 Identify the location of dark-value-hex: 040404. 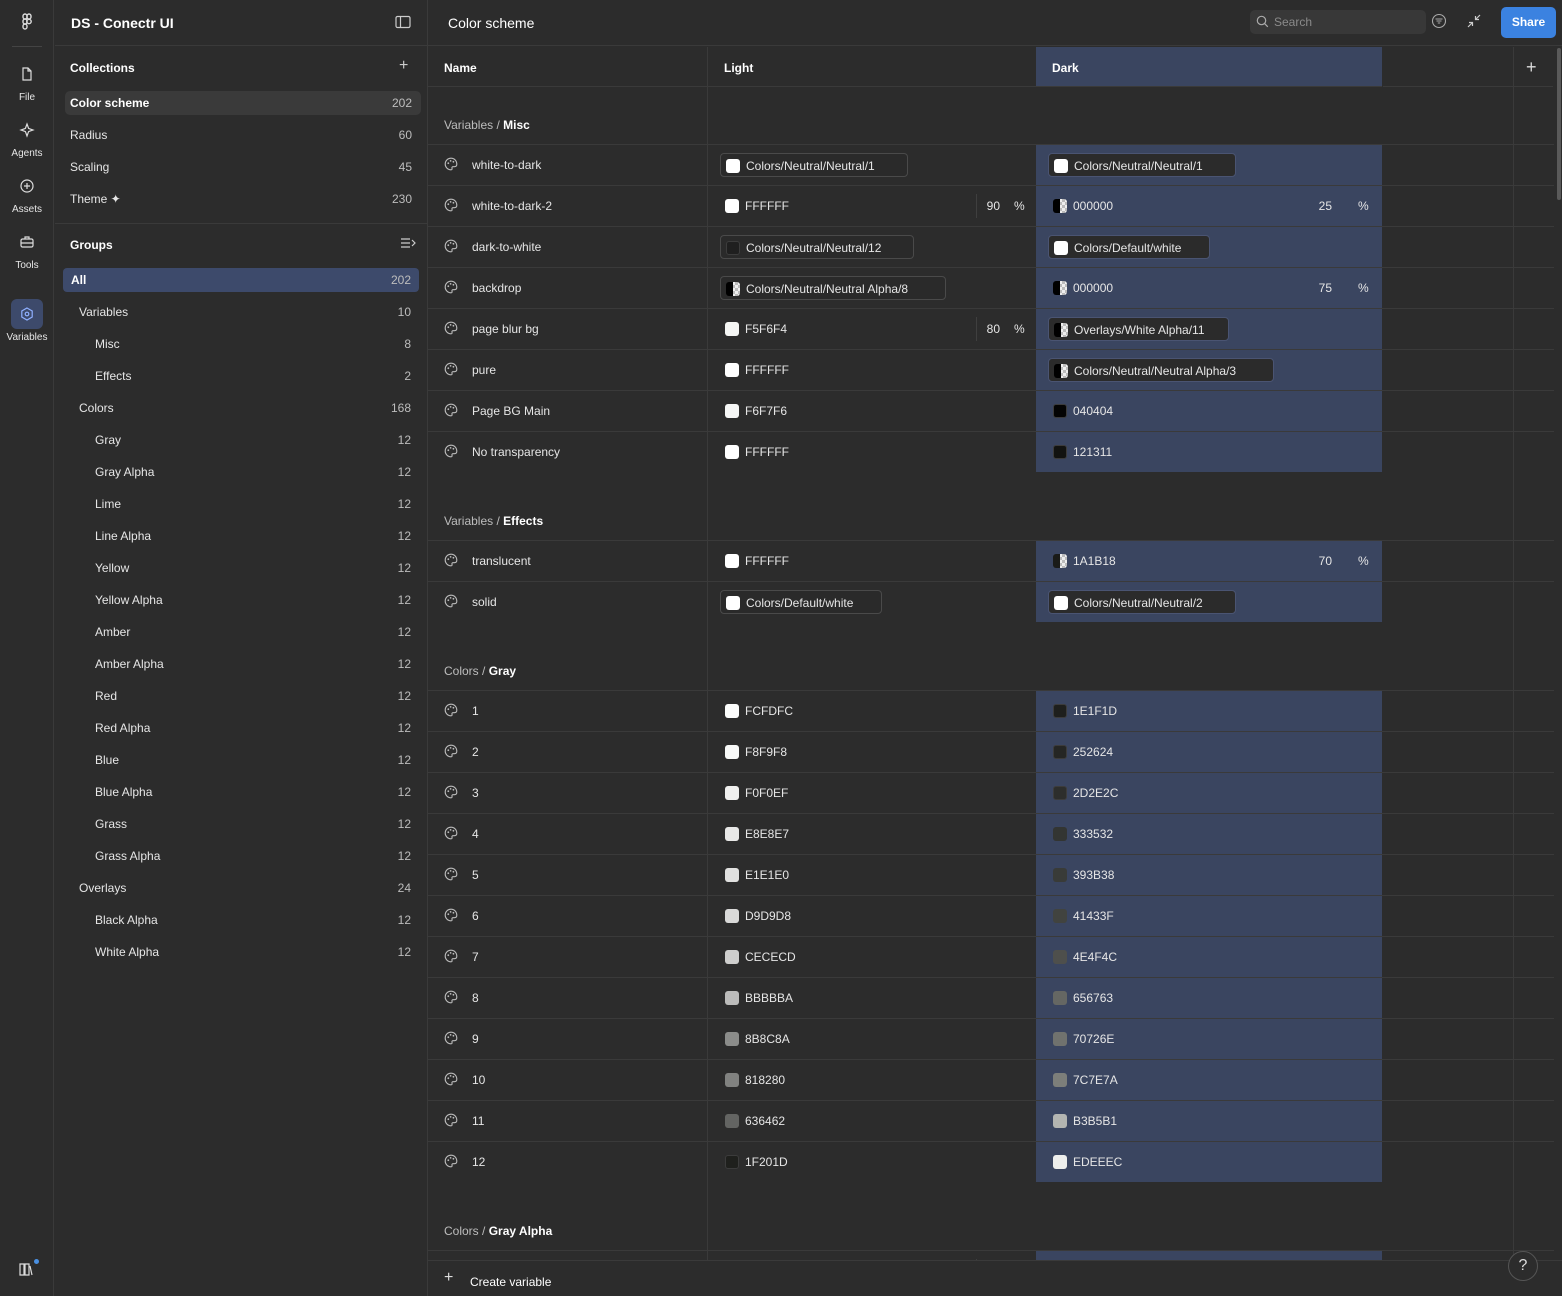
(1148, 411).